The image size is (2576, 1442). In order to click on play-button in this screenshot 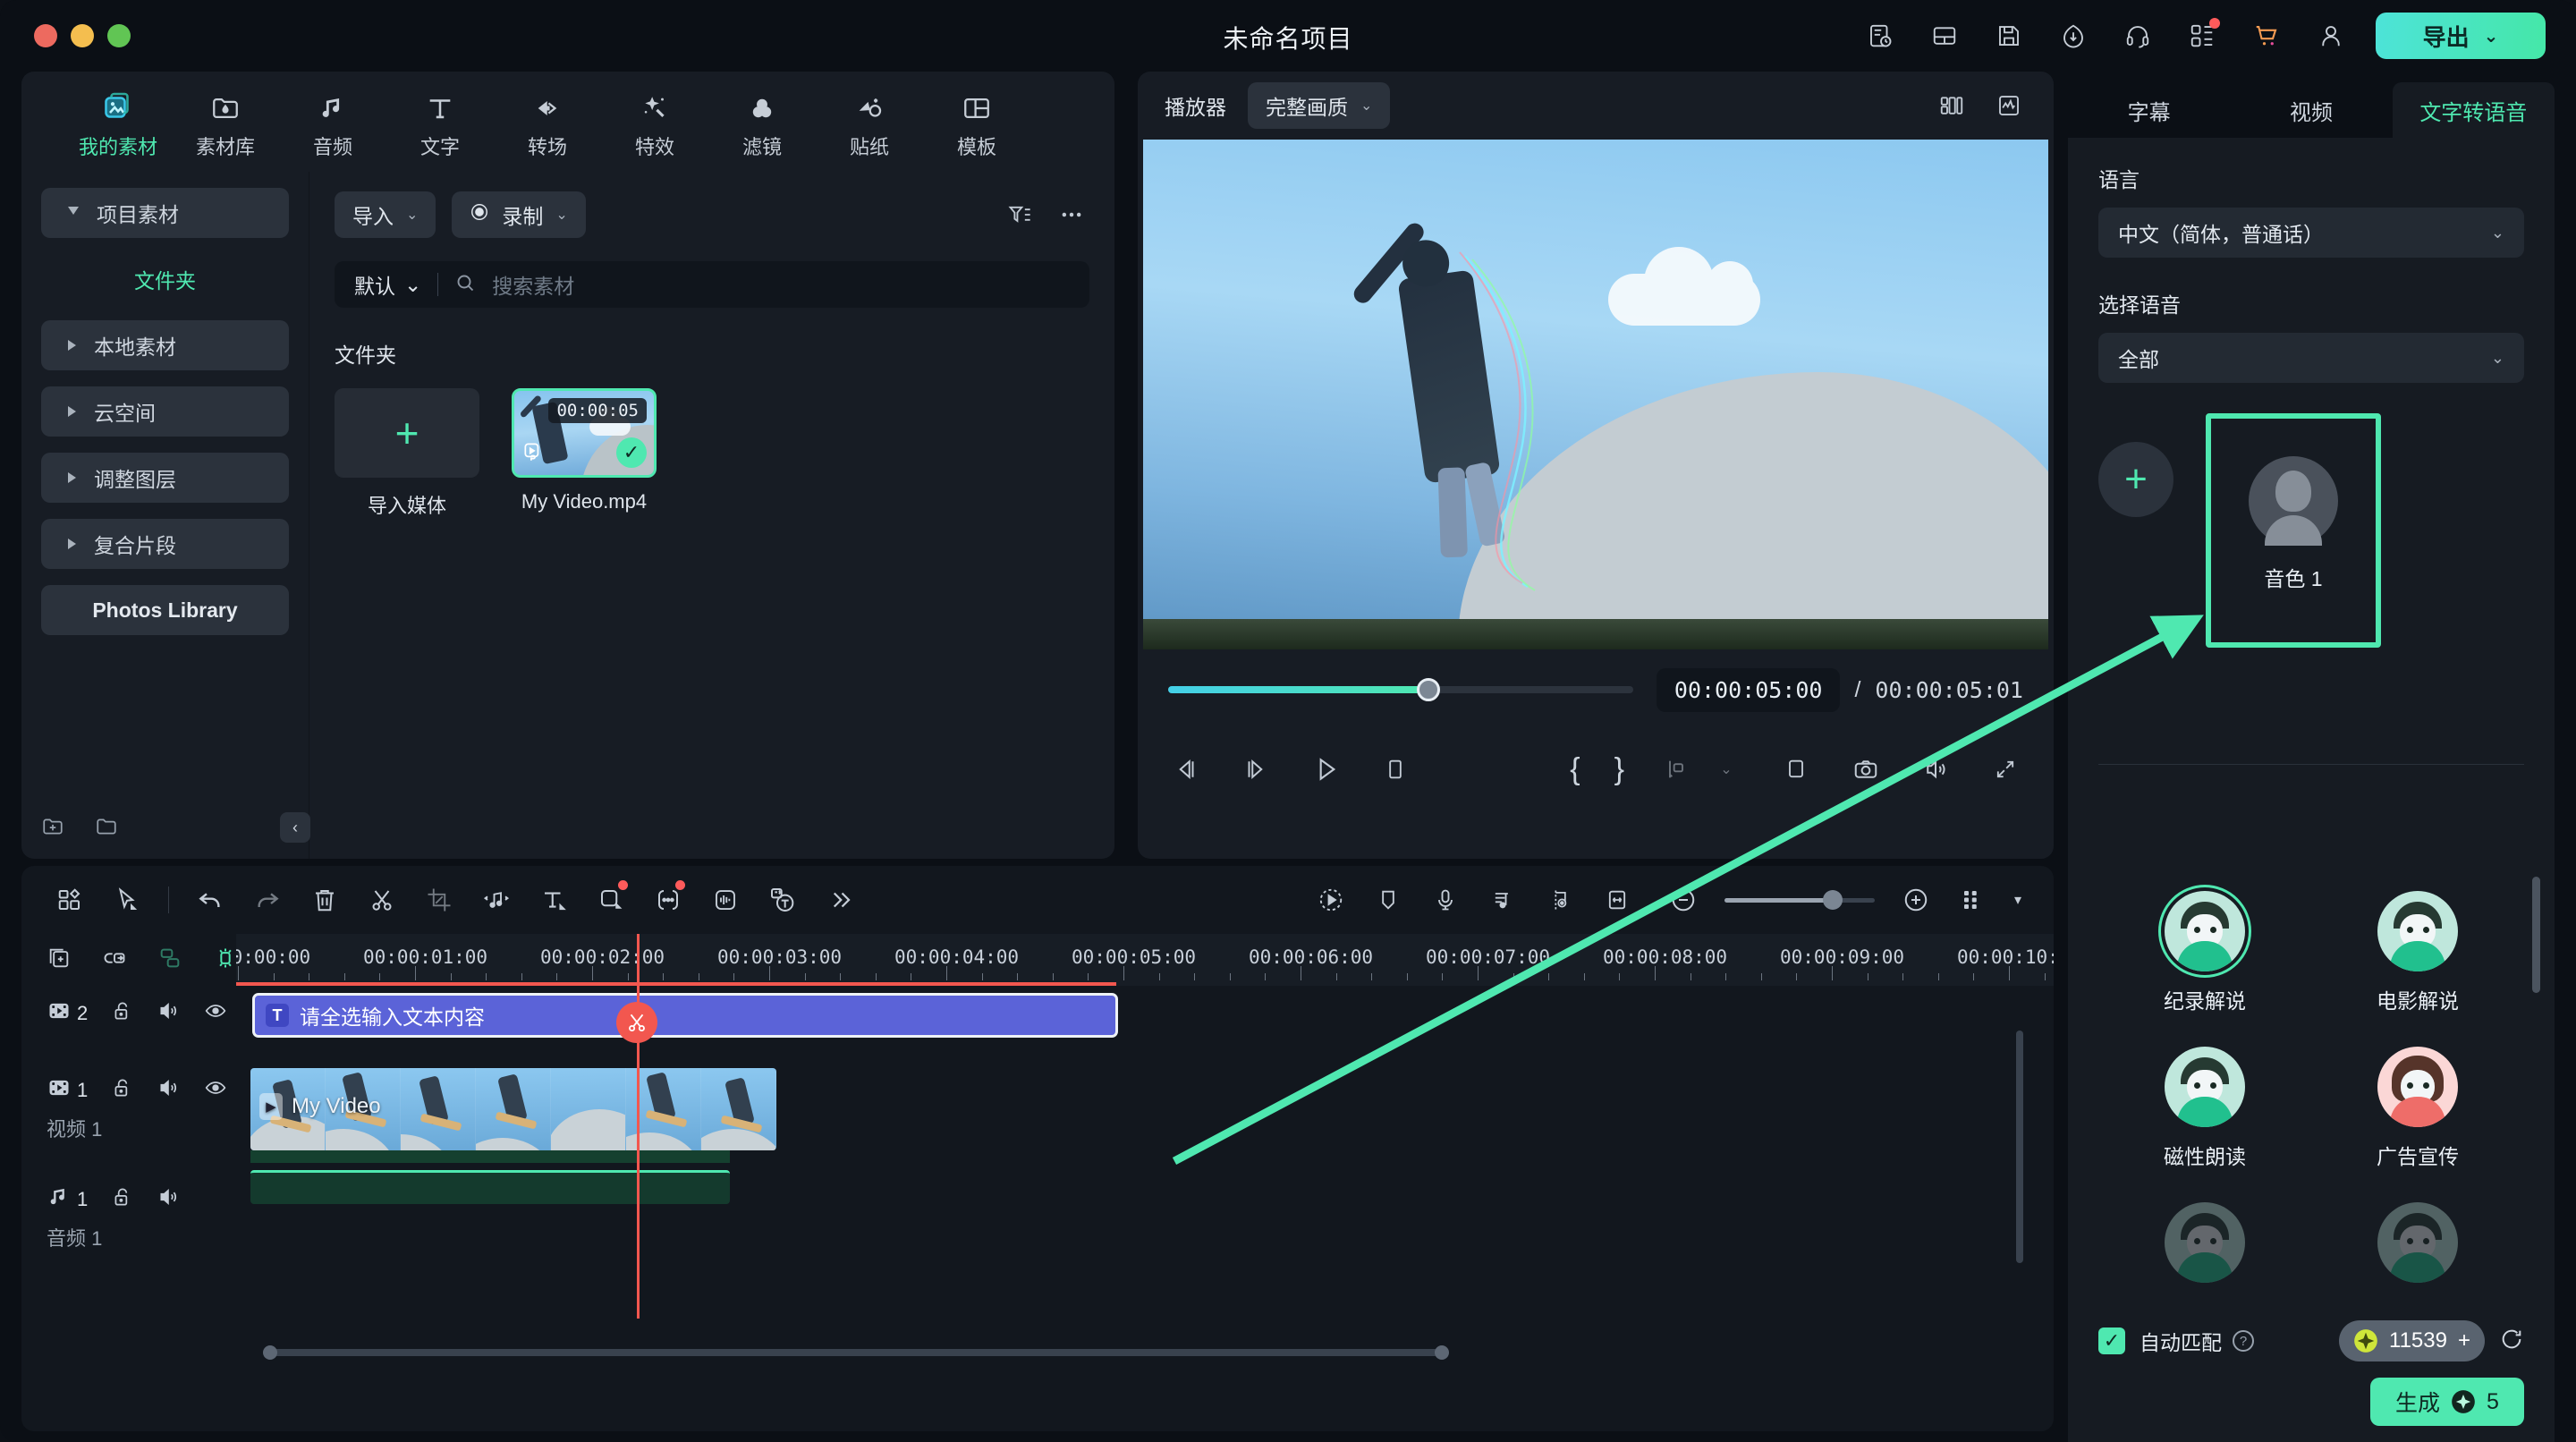, I will do `click(1325, 769)`.